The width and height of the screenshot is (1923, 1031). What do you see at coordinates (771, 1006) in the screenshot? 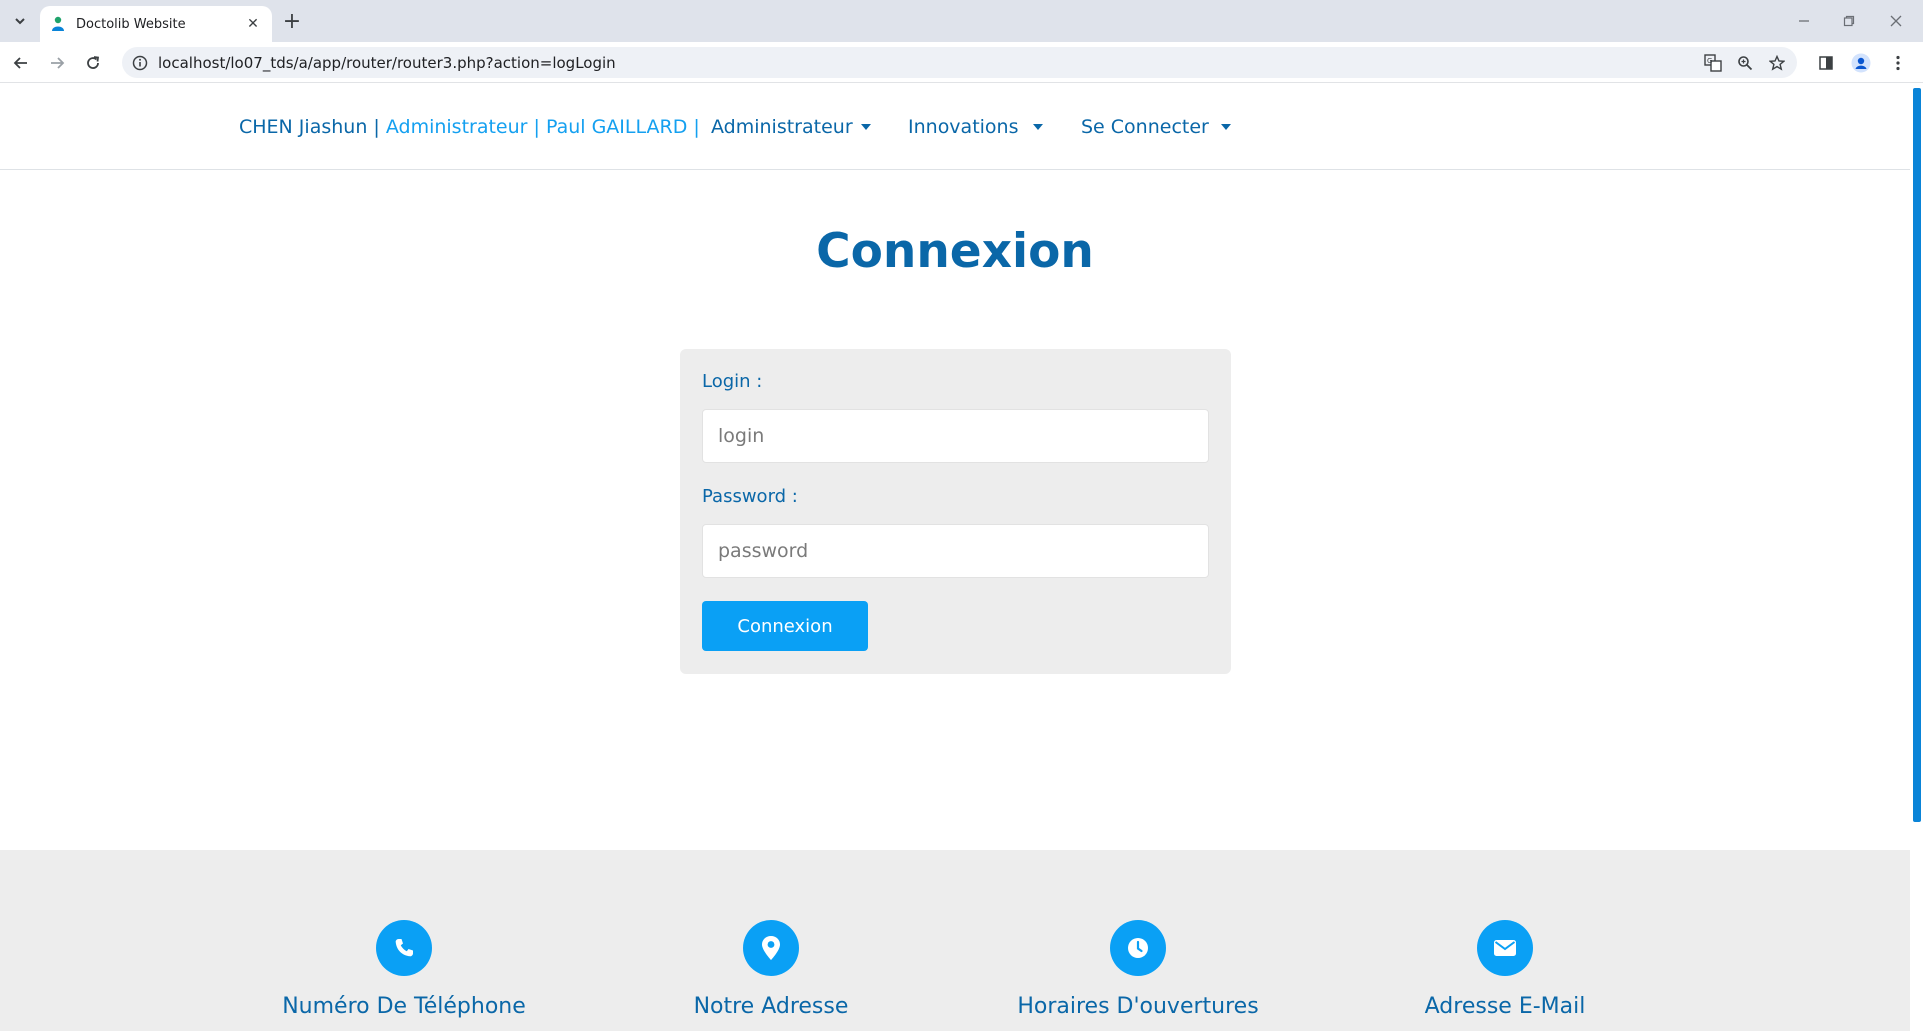
I see `info-label: Notre Adresse` at bounding box center [771, 1006].